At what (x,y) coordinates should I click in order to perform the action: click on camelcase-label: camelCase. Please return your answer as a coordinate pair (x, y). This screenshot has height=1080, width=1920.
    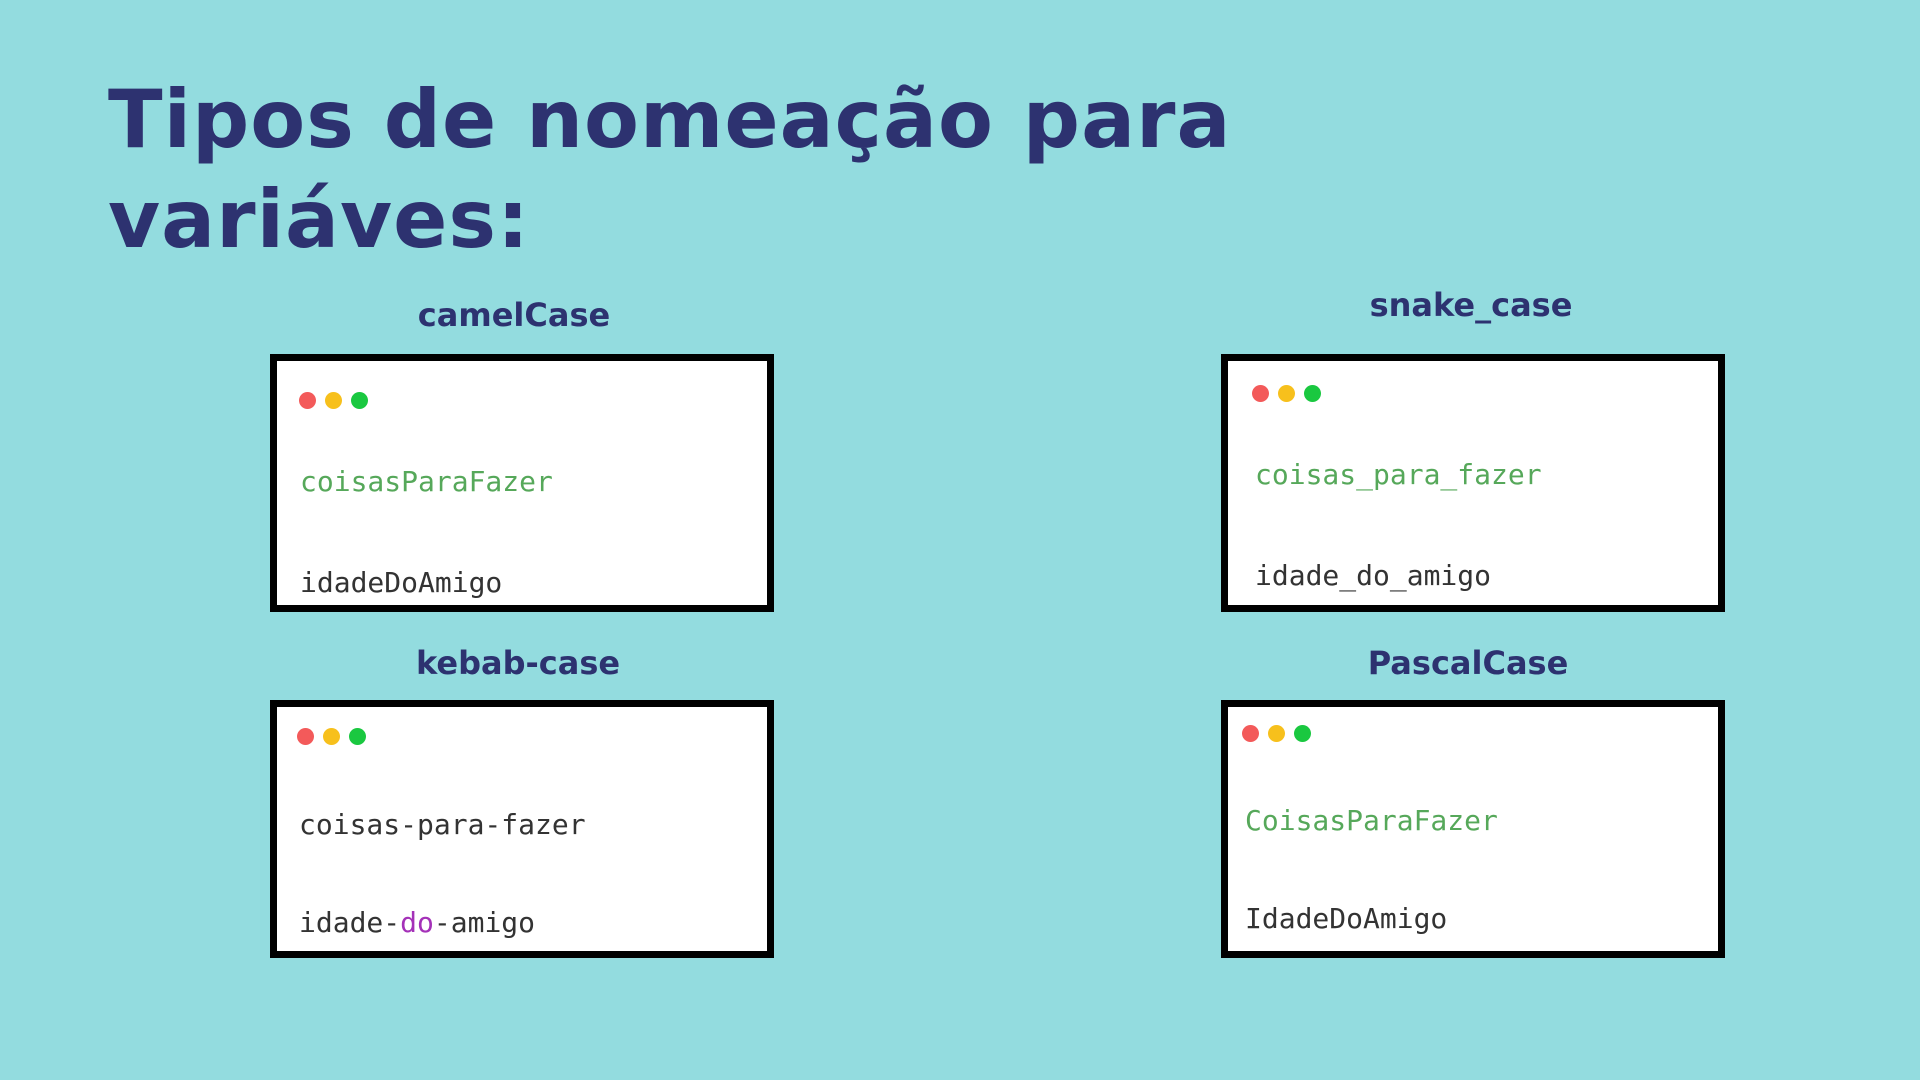
    Looking at the image, I should click on (514, 315).